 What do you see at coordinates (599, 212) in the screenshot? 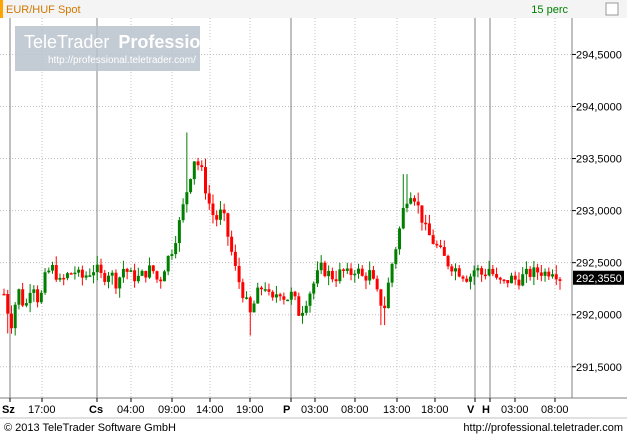
I see `y-tick-label: 293,0000` at bounding box center [599, 212].